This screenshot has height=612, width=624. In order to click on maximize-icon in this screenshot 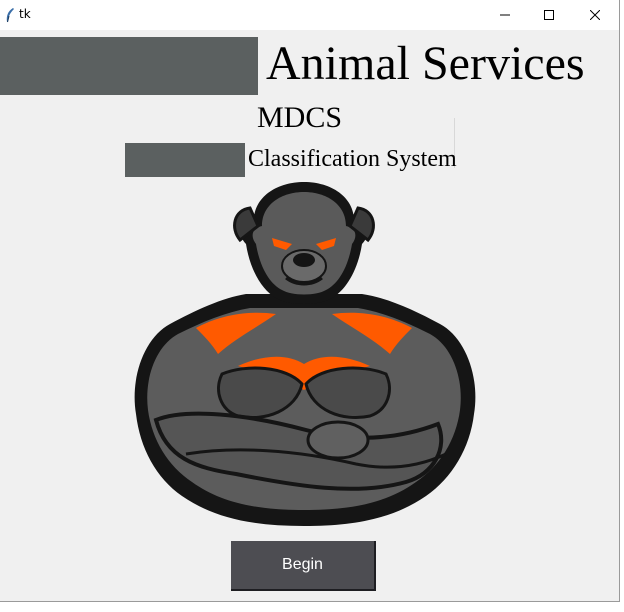, I will do `click(549, 15)`.